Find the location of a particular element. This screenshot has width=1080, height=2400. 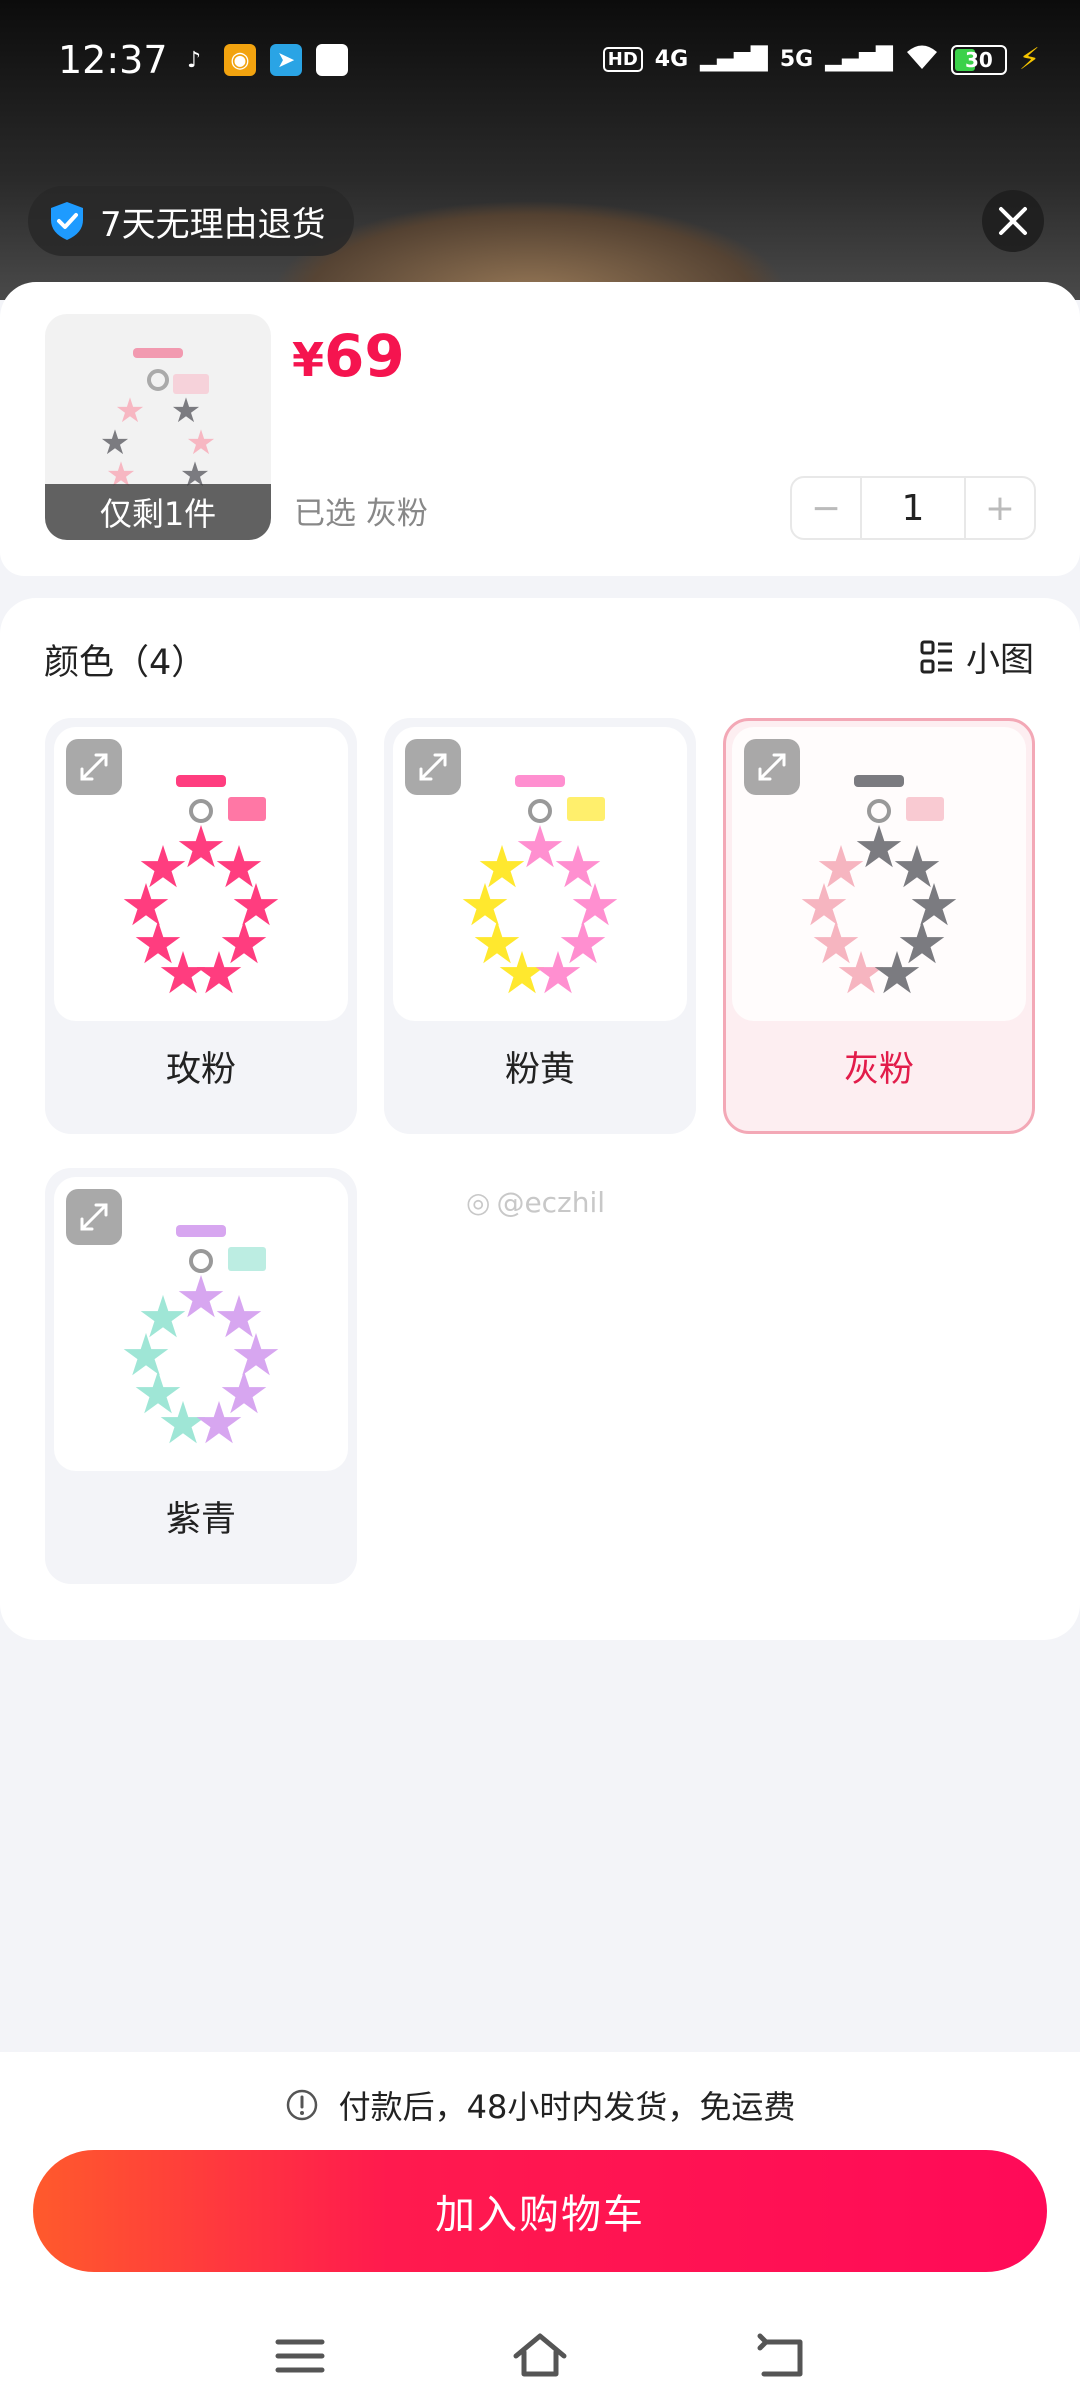

return-policy-badge: 7天无理由退货 is located at coordinates (191, 221).